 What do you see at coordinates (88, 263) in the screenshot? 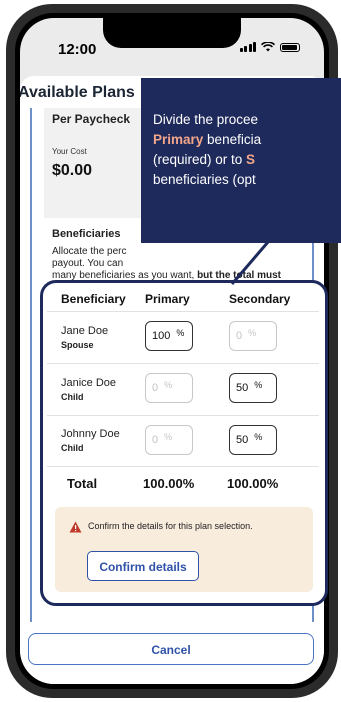
I see `description-line-2: payout. You can` at bounding box center [88, 263].